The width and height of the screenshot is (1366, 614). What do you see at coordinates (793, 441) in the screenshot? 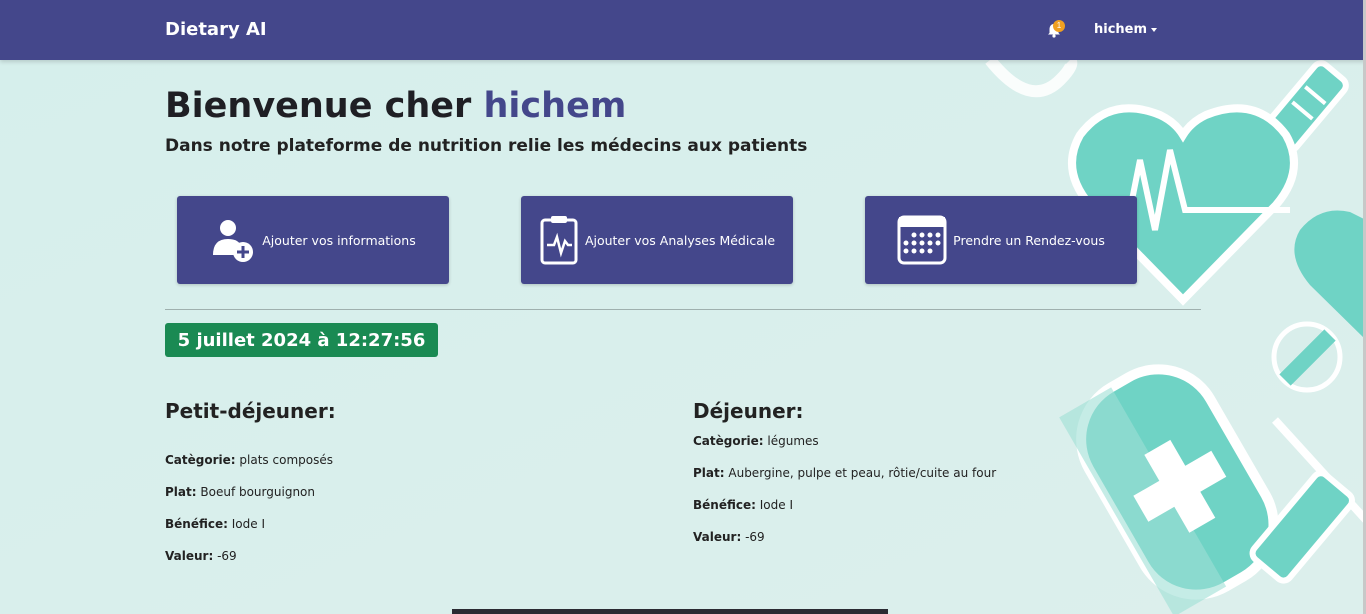
I see `category-value: légumes` at bounding box center [793, 441].